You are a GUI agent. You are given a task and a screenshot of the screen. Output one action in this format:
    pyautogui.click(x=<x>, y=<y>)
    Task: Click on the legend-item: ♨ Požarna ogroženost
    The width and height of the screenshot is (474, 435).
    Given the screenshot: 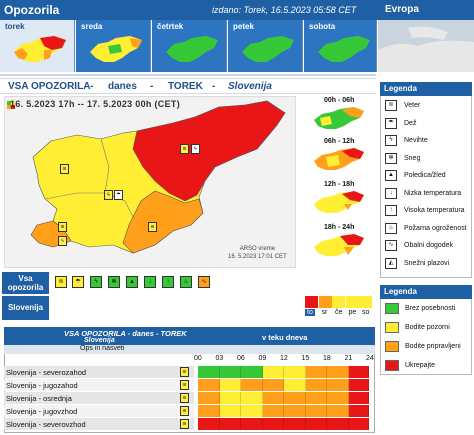 What is the action you would take?
    pyautogui.click(x=427, y=228)
    